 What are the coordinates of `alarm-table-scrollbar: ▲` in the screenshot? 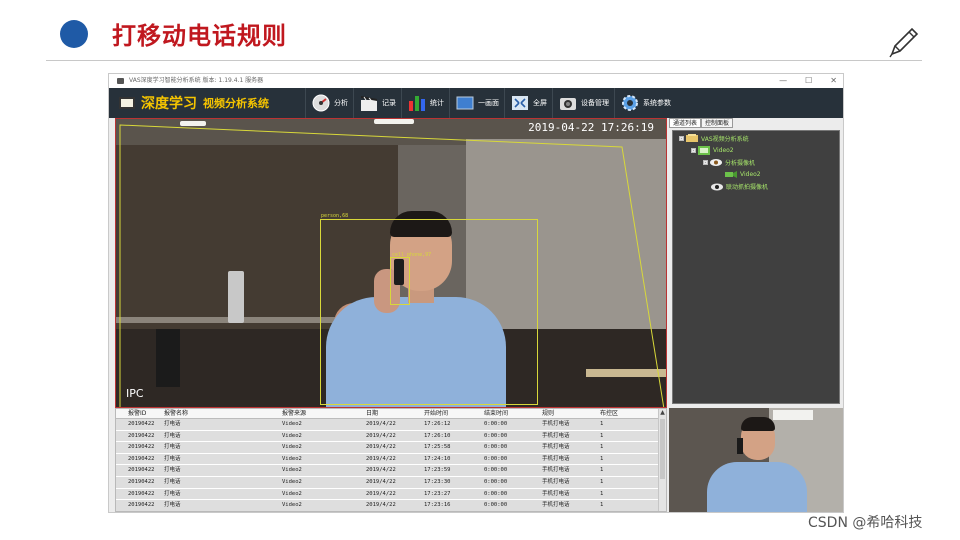 It's located at (662, 460).